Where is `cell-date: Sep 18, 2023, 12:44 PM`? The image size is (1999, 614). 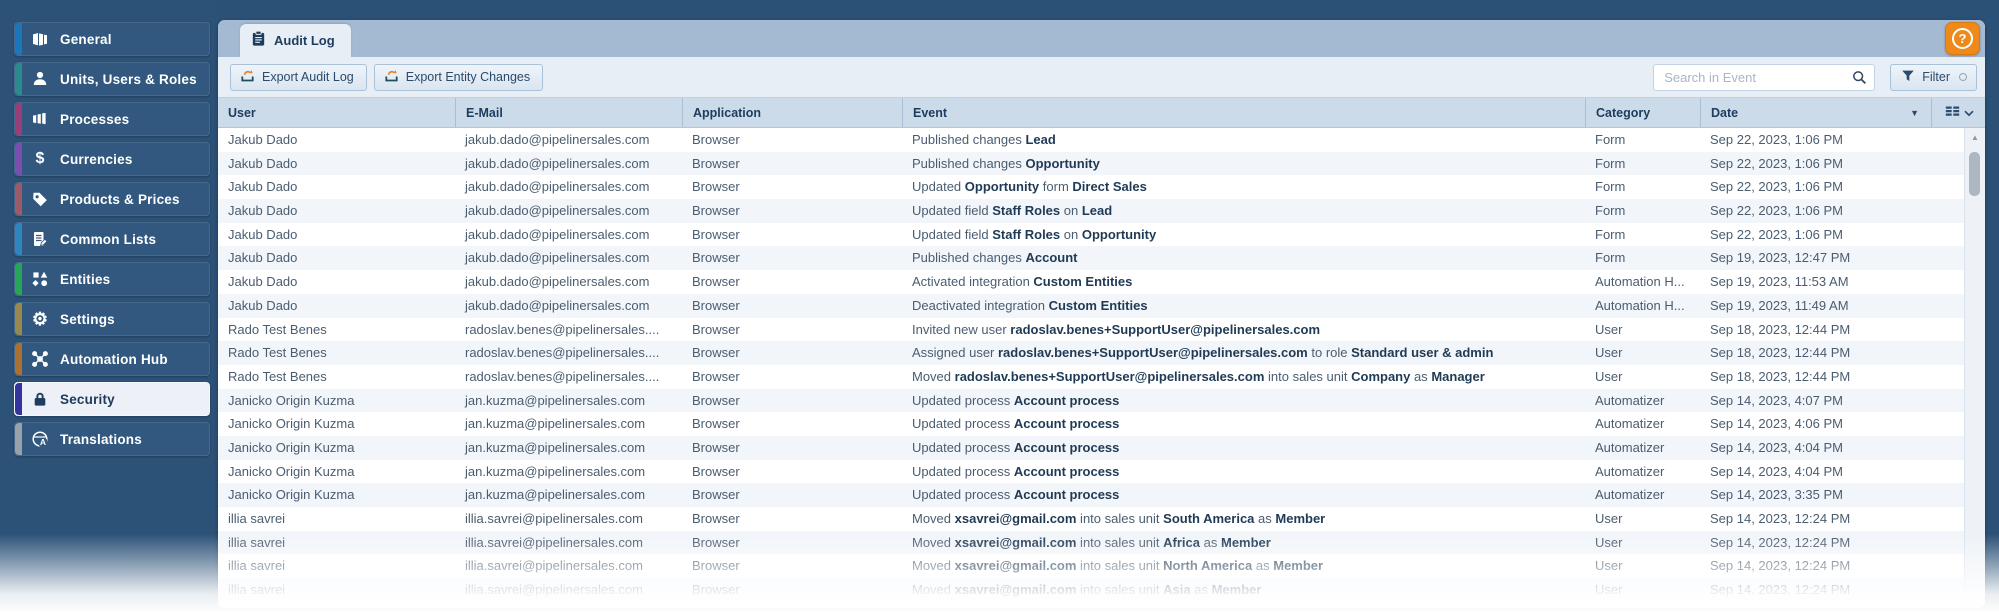 cell-date: Sep 18, 2023, 12:44 PM is located at coordinates (1780, 329).